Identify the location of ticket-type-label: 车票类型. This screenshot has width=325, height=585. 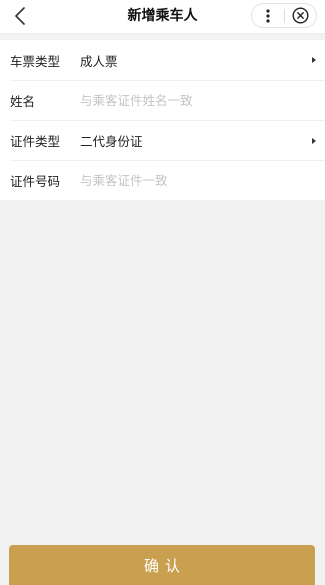
(35, 61).